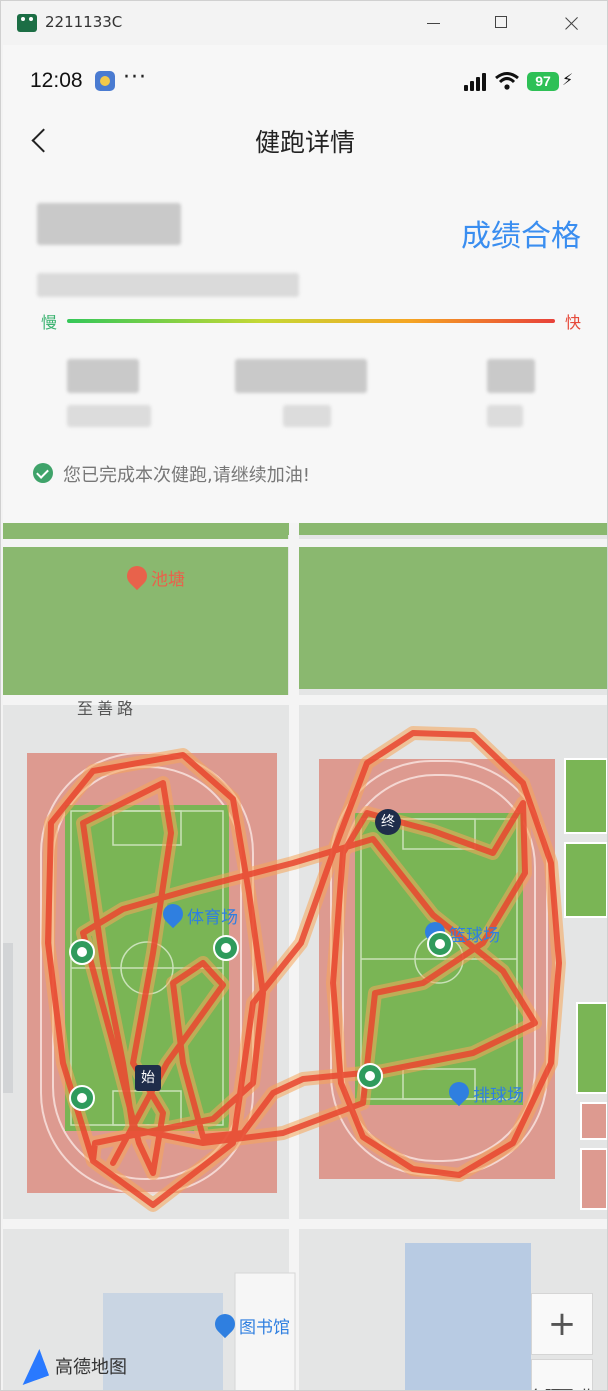  What do you see at coordinates (502, 23) in the screenshot?
I see `maximize-button` at bounding box center [502, 23].